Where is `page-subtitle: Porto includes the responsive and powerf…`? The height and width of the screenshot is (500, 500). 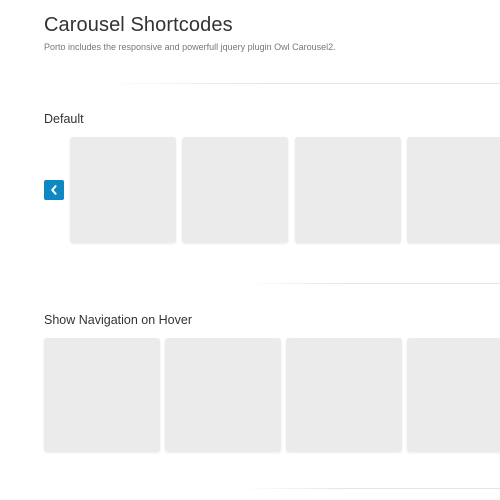
page-subtitle: Porto includes the responsive and powerf… is located at coordinates (190, 47).